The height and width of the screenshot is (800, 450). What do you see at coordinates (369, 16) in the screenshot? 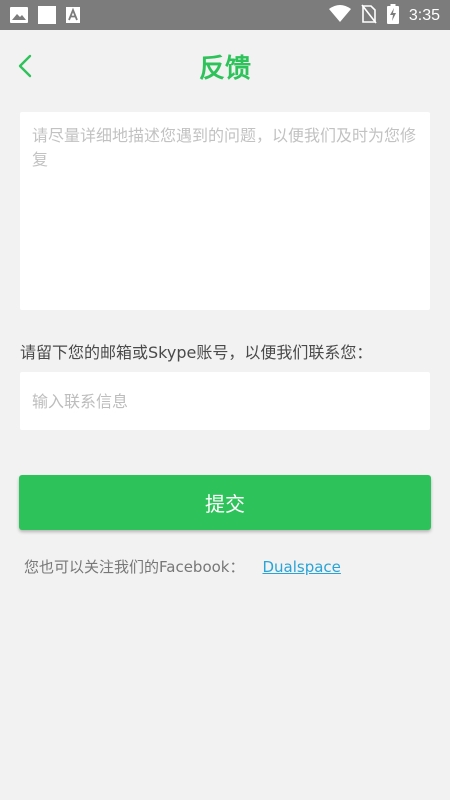
I see `no-sim-icon` at bounding box center [369, 16].